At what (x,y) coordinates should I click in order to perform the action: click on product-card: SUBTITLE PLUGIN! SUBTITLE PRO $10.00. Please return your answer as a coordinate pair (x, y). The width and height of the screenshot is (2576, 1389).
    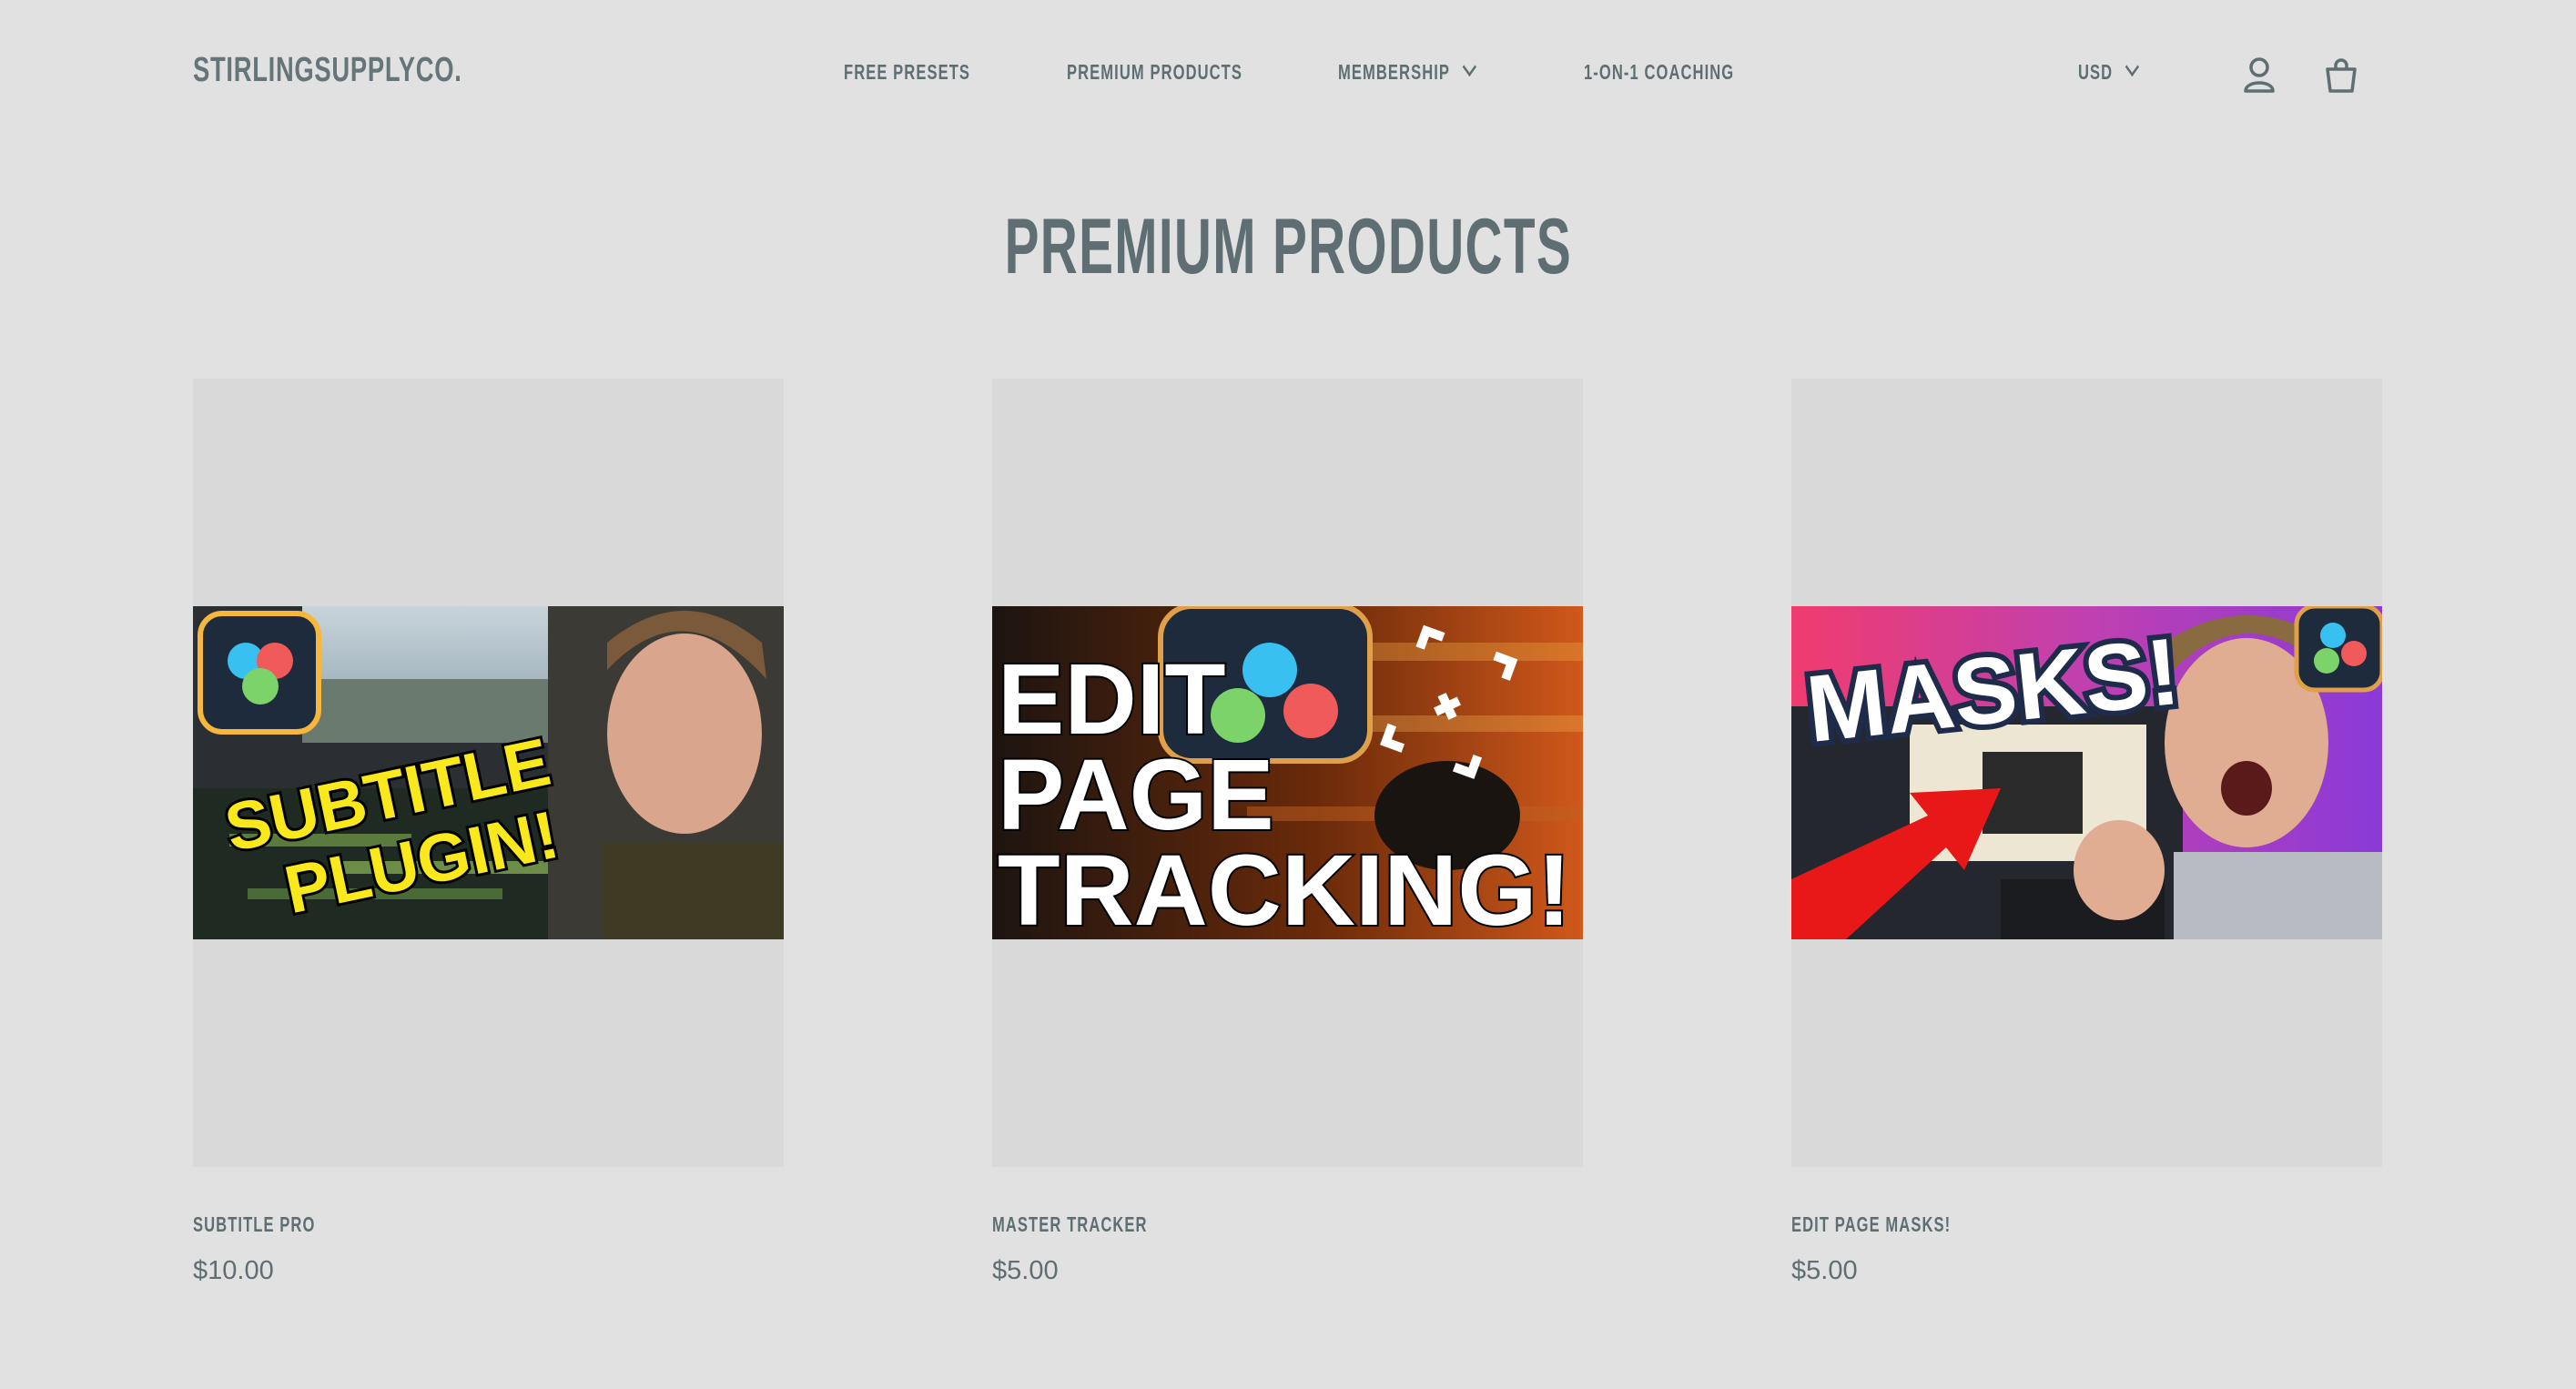
    Looking at the image, I should click on (488, 832).